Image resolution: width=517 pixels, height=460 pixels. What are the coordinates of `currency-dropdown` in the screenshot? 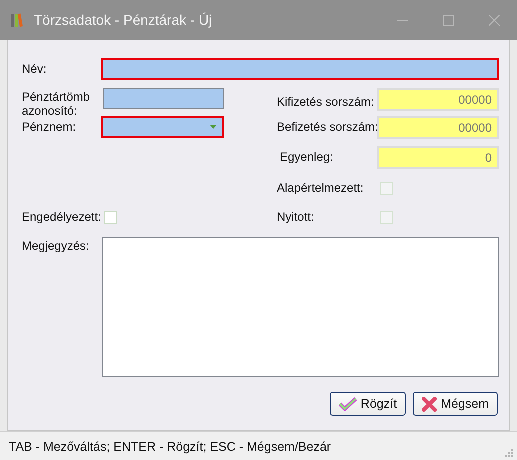 It's located at (162, 127).